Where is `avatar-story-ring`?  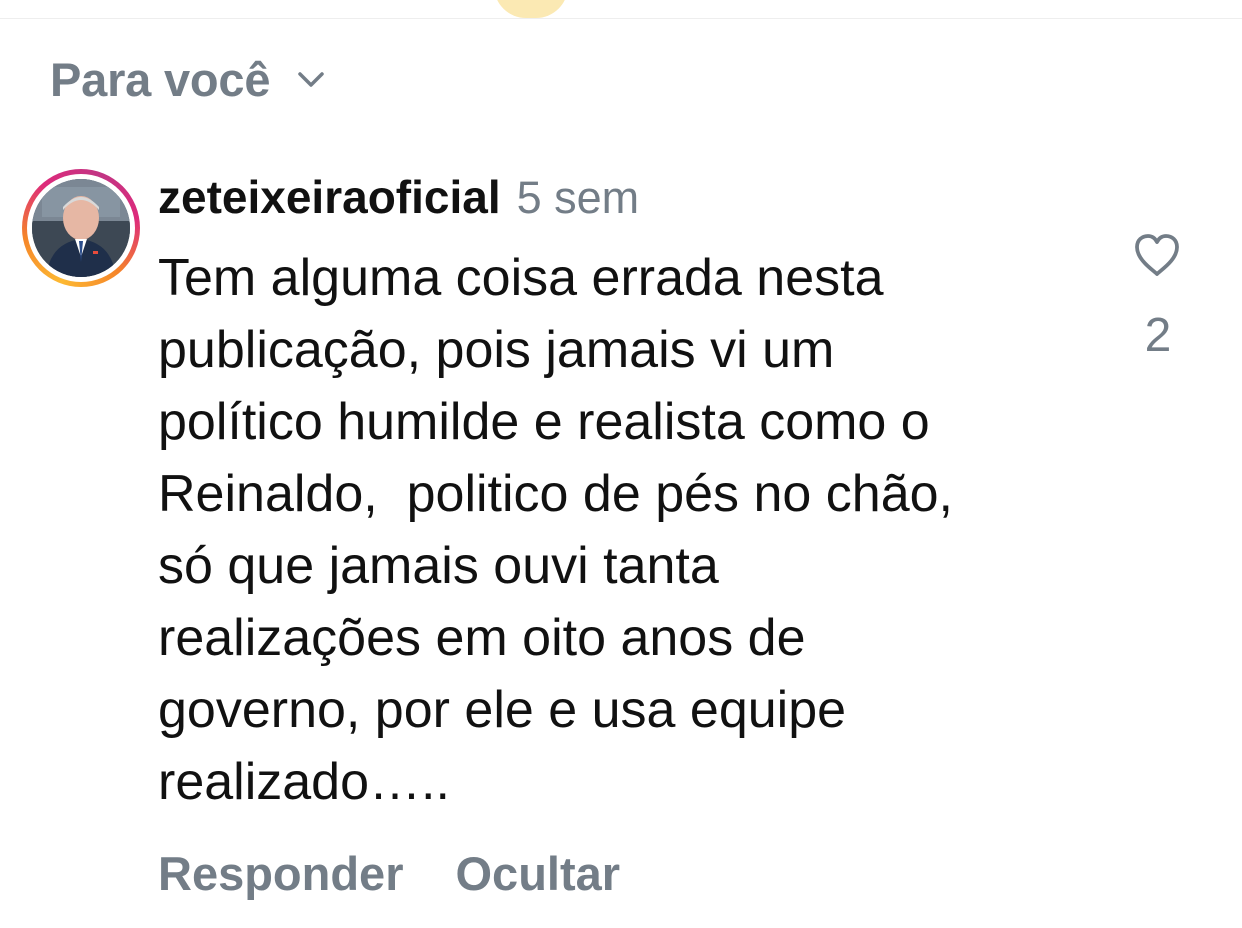
avatar-story-ring is located at coordinates (81, 228).